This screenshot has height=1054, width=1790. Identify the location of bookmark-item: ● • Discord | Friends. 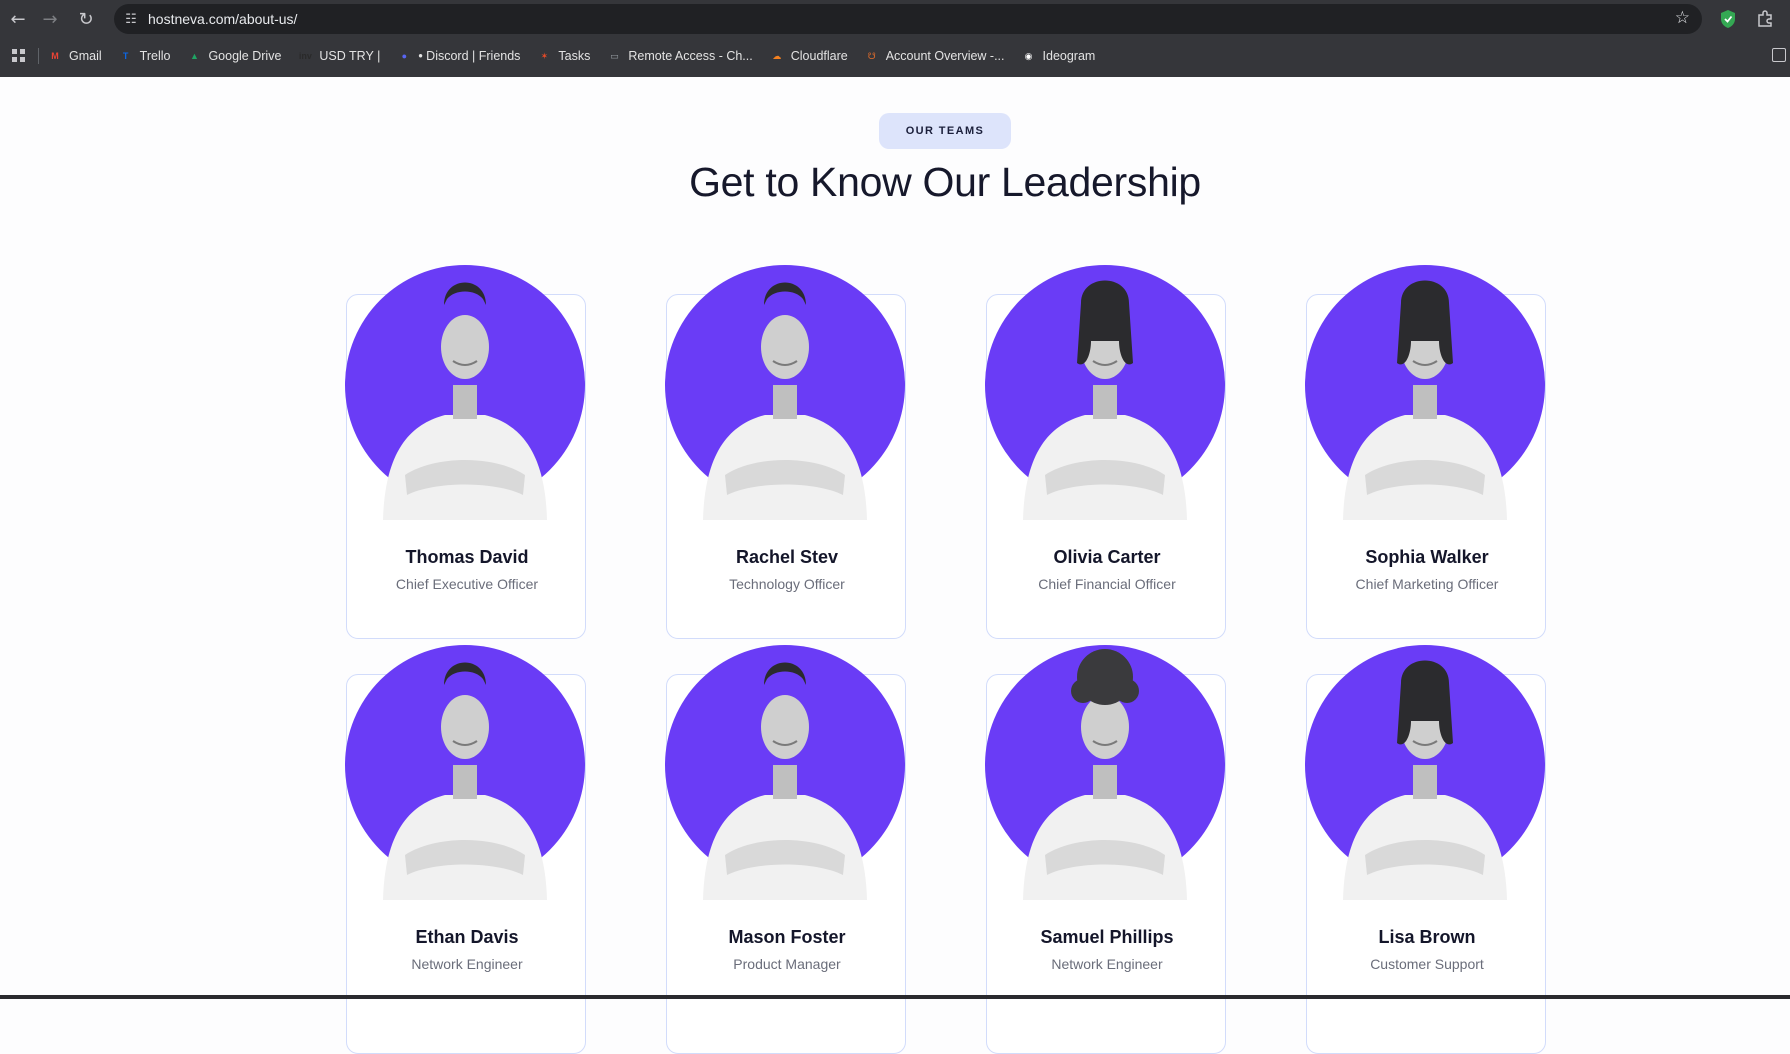
(458, 56).